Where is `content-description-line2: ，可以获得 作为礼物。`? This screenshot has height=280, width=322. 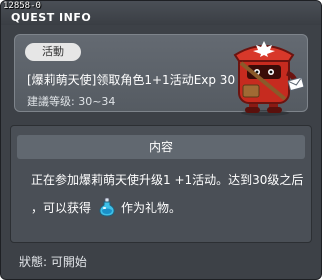
content-description-line2: ，可以获得 作为礼物。 is located at coordinates (106, 207).